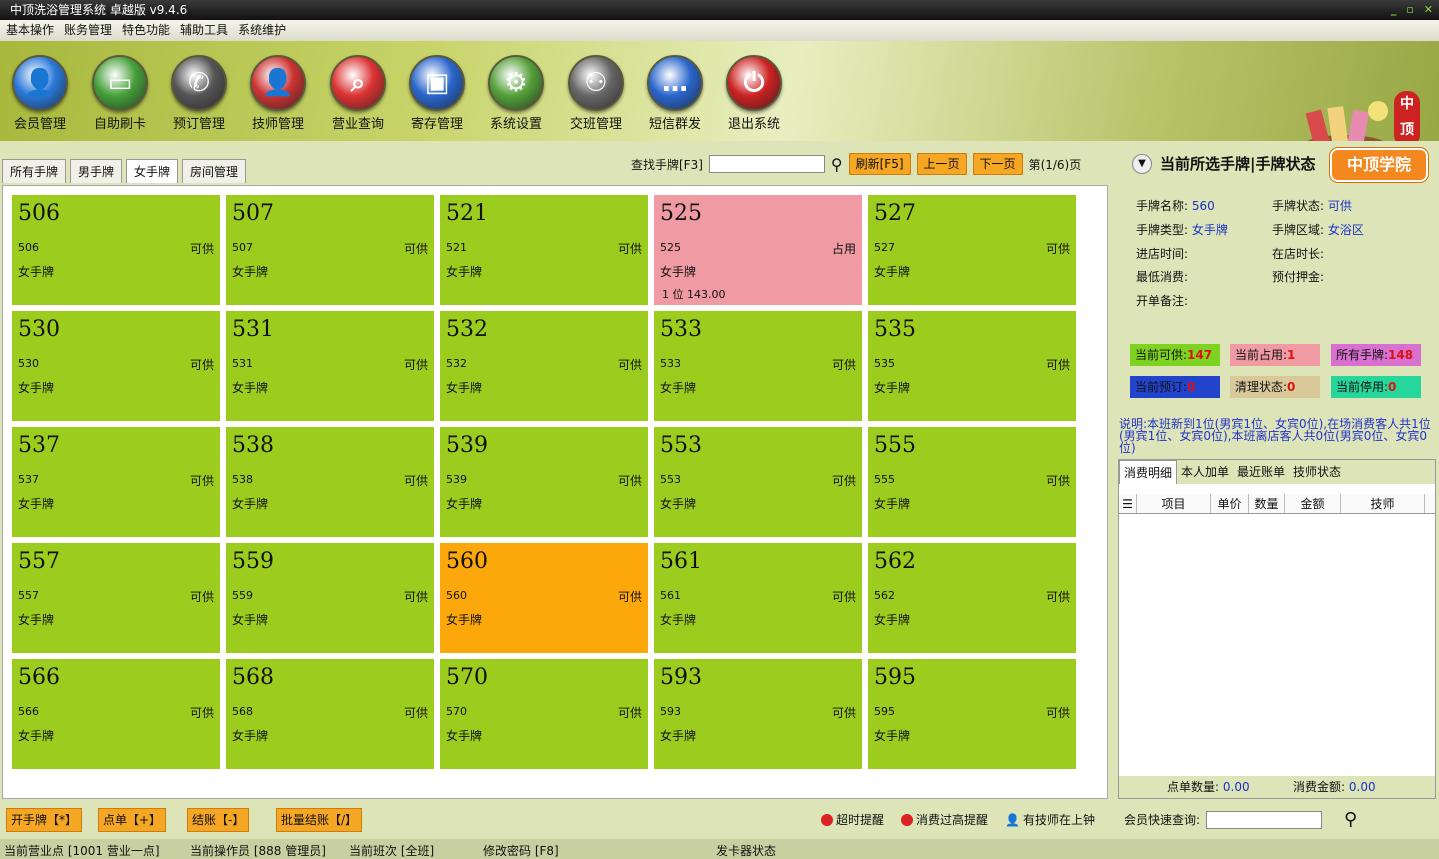 Image resolution: width=1439 pixels, height=859 pixels. Describe the element at coordinates (544, 366) in the screenshot. I see `hand-card-tile: 532 532 可供 女手牌` at that location.